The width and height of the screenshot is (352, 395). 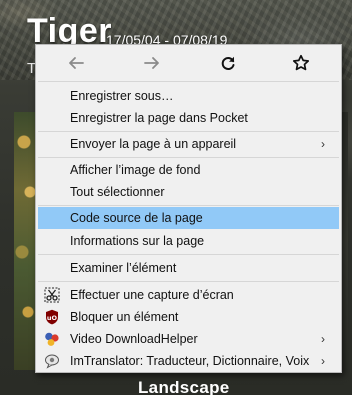 I want to click on menu-item-page-info: Informations sur la page, so click(x=188, y=241).